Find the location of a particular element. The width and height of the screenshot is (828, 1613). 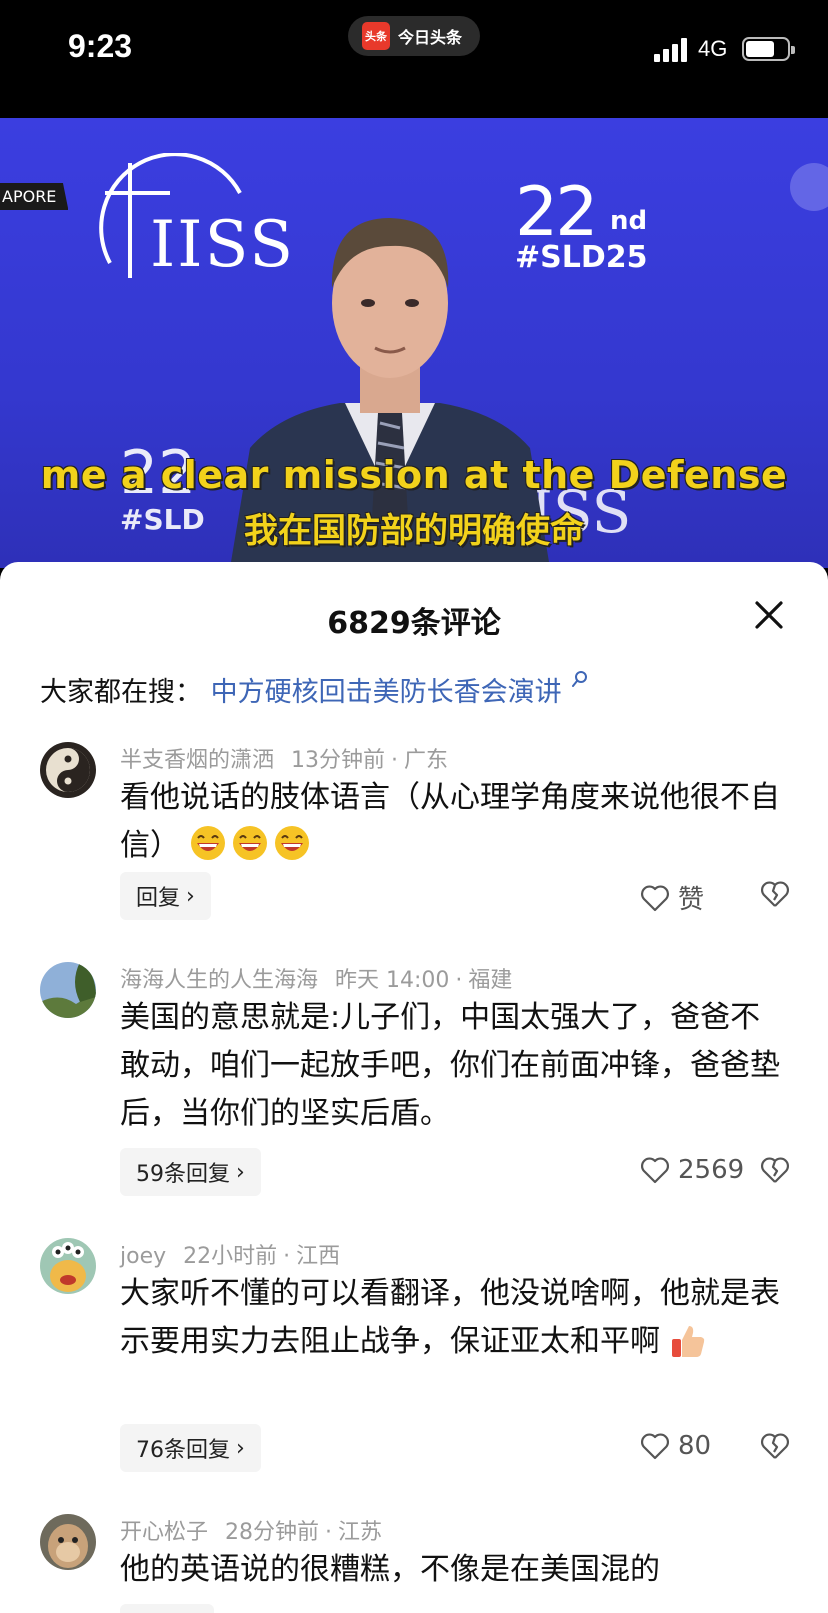

like-count: 2569 is located at coordinates (711, 1170).